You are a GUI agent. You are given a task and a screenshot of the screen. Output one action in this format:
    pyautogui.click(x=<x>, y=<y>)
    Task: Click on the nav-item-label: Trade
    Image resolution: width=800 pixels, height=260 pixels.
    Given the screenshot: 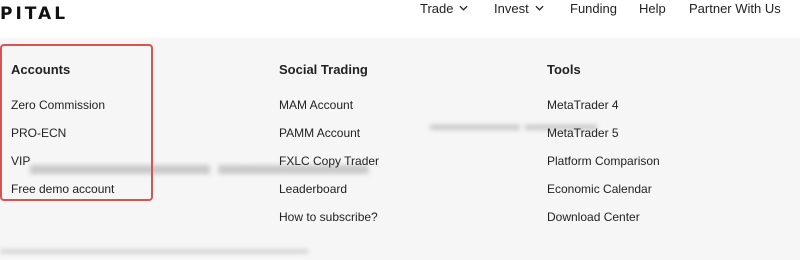 What is the action you would take?
    pyautogui.click(x=437, y=8)
    